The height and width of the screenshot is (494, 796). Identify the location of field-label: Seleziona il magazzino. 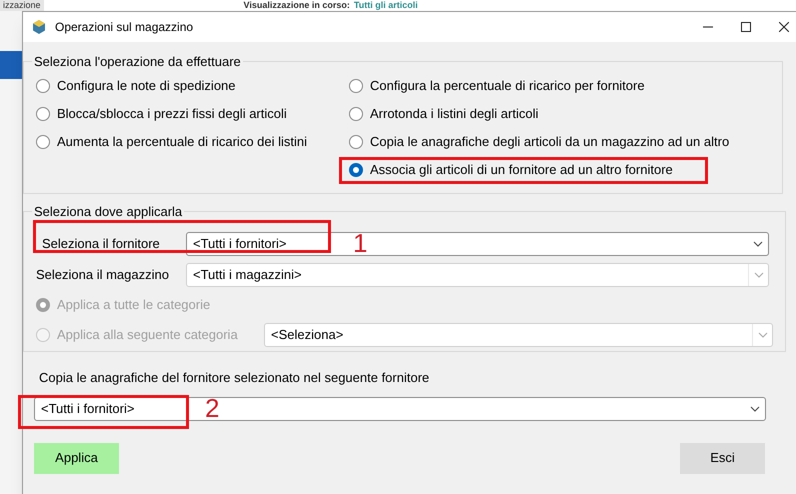
(103, 275).